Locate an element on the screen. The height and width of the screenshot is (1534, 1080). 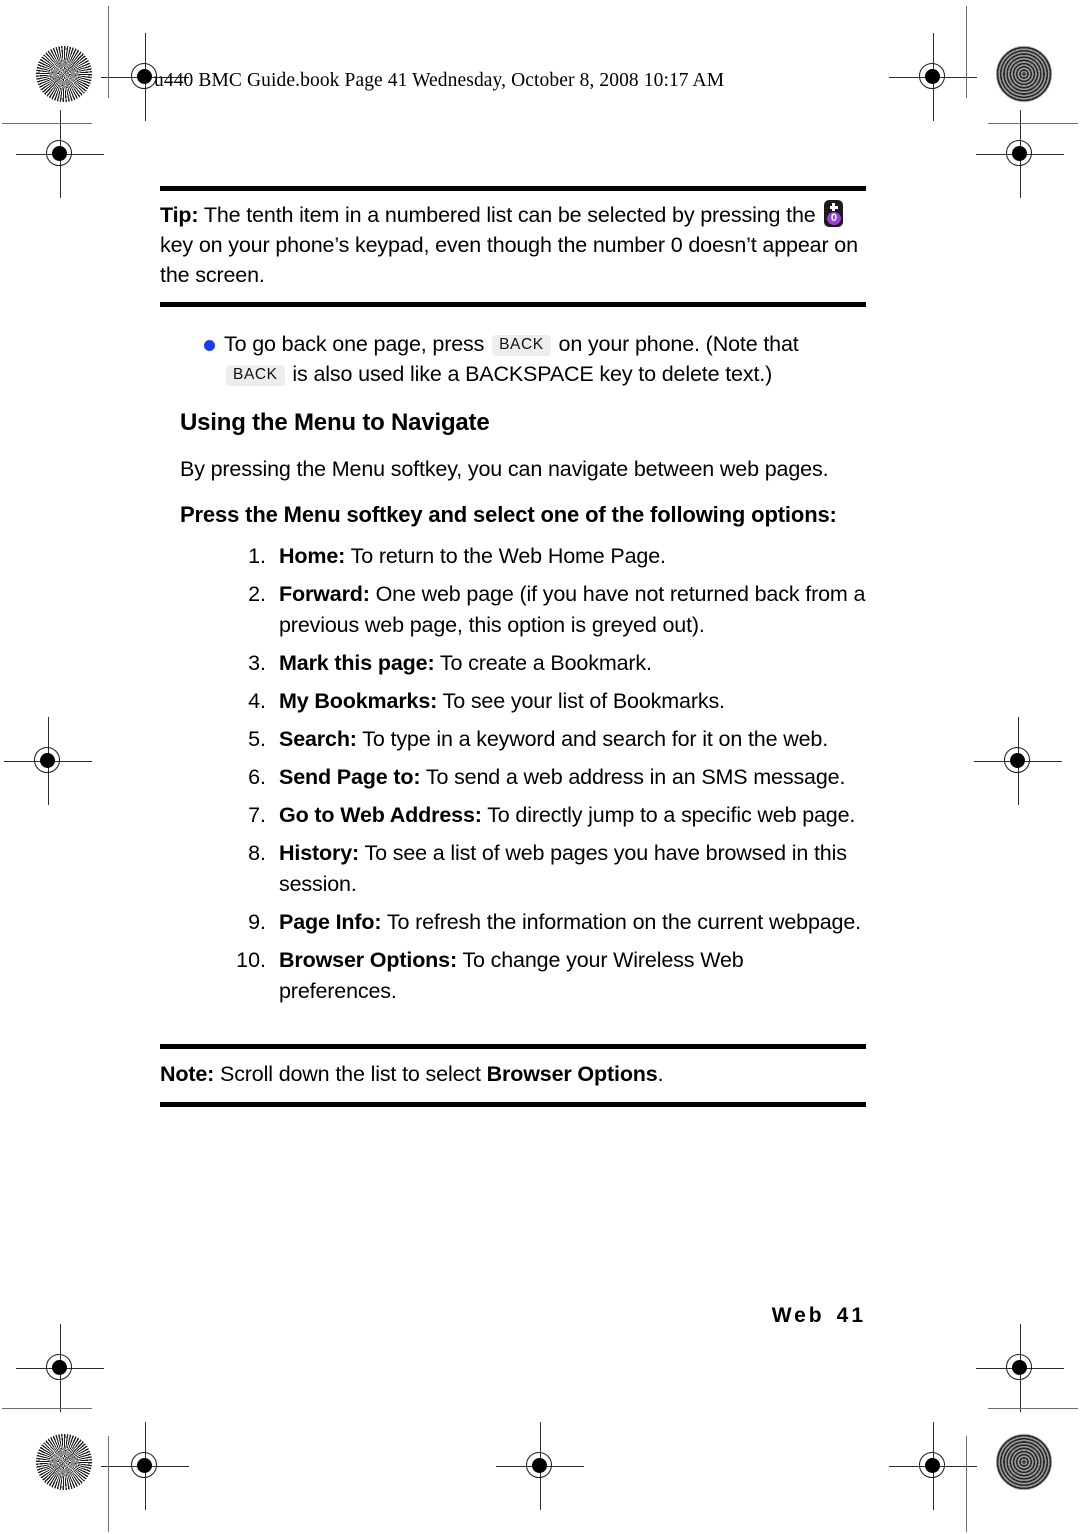
option-term: Search: is located at coordinates (318, 739).